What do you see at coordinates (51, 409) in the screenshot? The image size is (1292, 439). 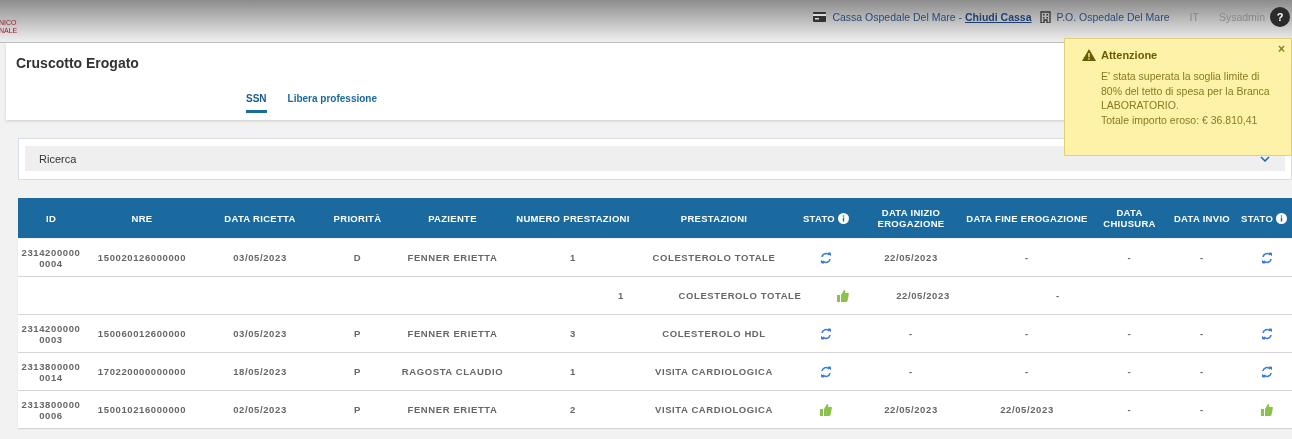 I see `table-cell: 2313800000 0006` at bounding box center [51, 409].